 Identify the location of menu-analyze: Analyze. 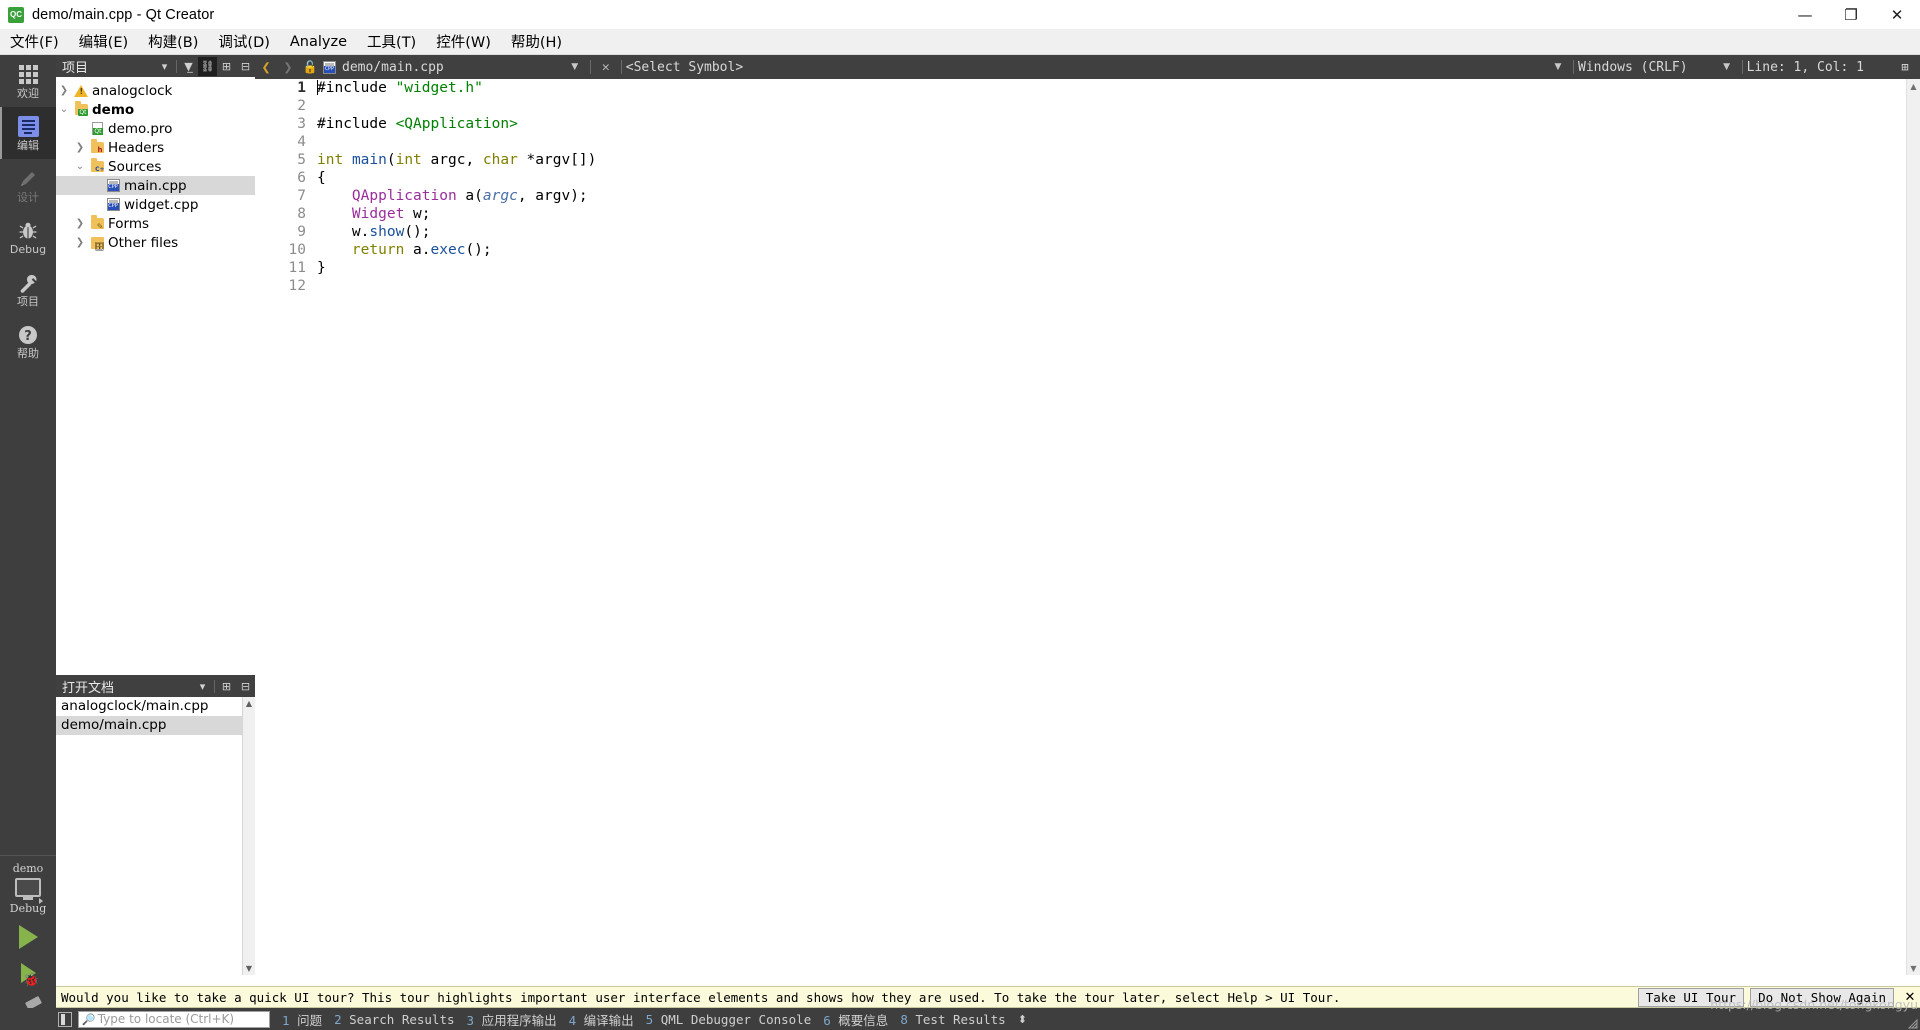
(318, 42).